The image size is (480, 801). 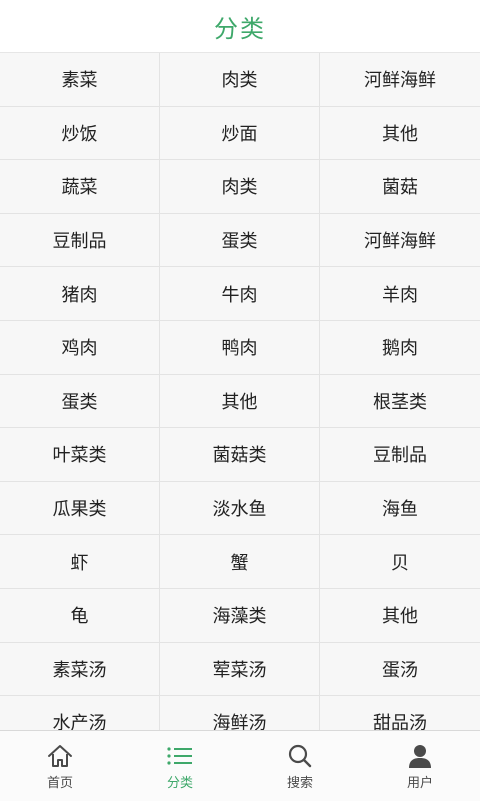 I want to click on category-item: 龟, so click(x=79, y=615).